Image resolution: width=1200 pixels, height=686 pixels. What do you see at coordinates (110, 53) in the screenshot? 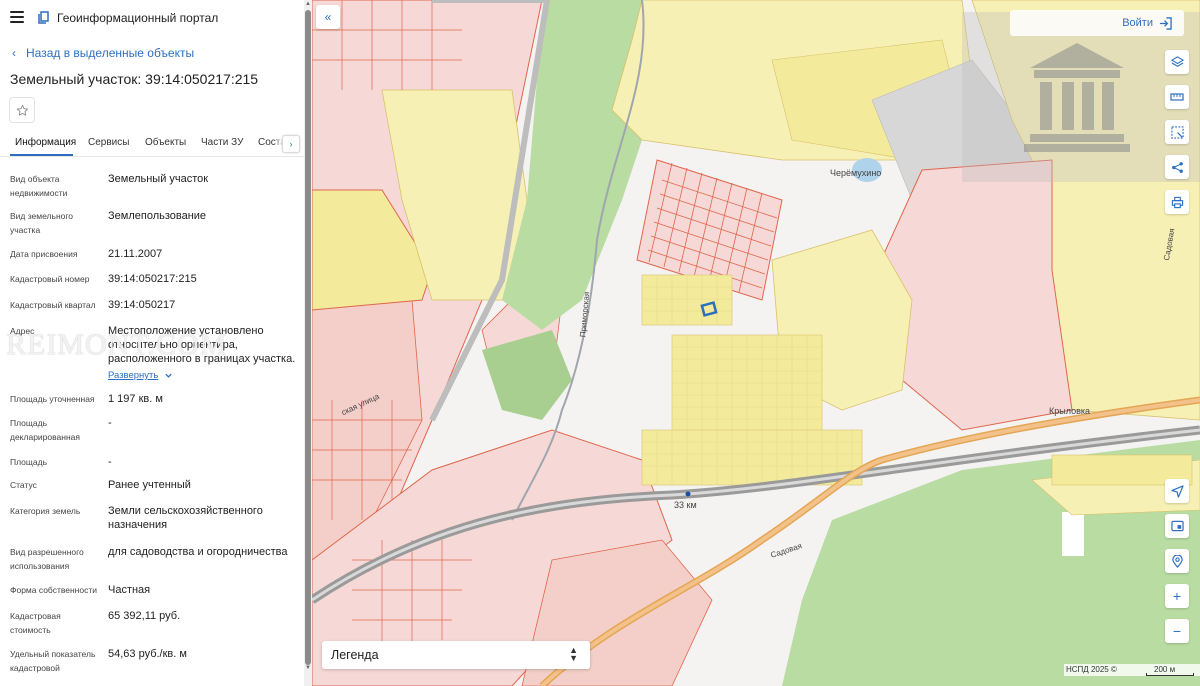
I see `back-link-label: Назад в выделенные объекты` at bounding box center [110, 53].